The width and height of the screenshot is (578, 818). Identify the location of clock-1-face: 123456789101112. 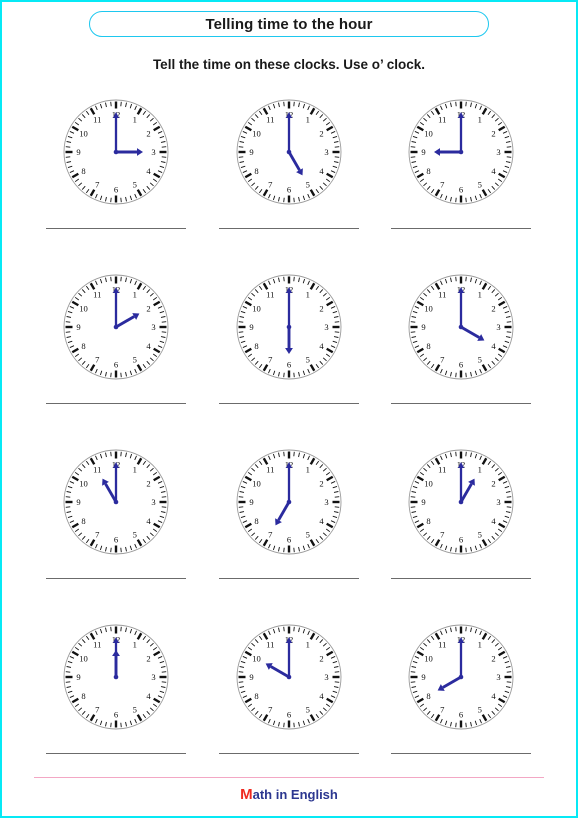
(116, 152).